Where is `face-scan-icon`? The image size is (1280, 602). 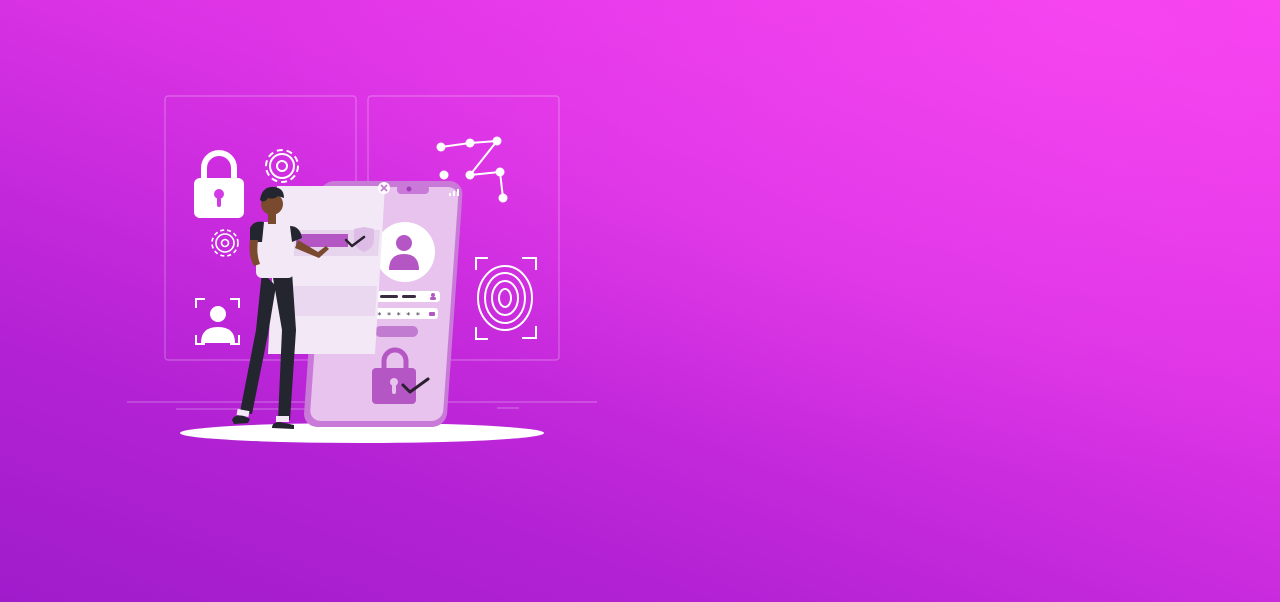 face-scan-icon is located at coordinates (217, 321).